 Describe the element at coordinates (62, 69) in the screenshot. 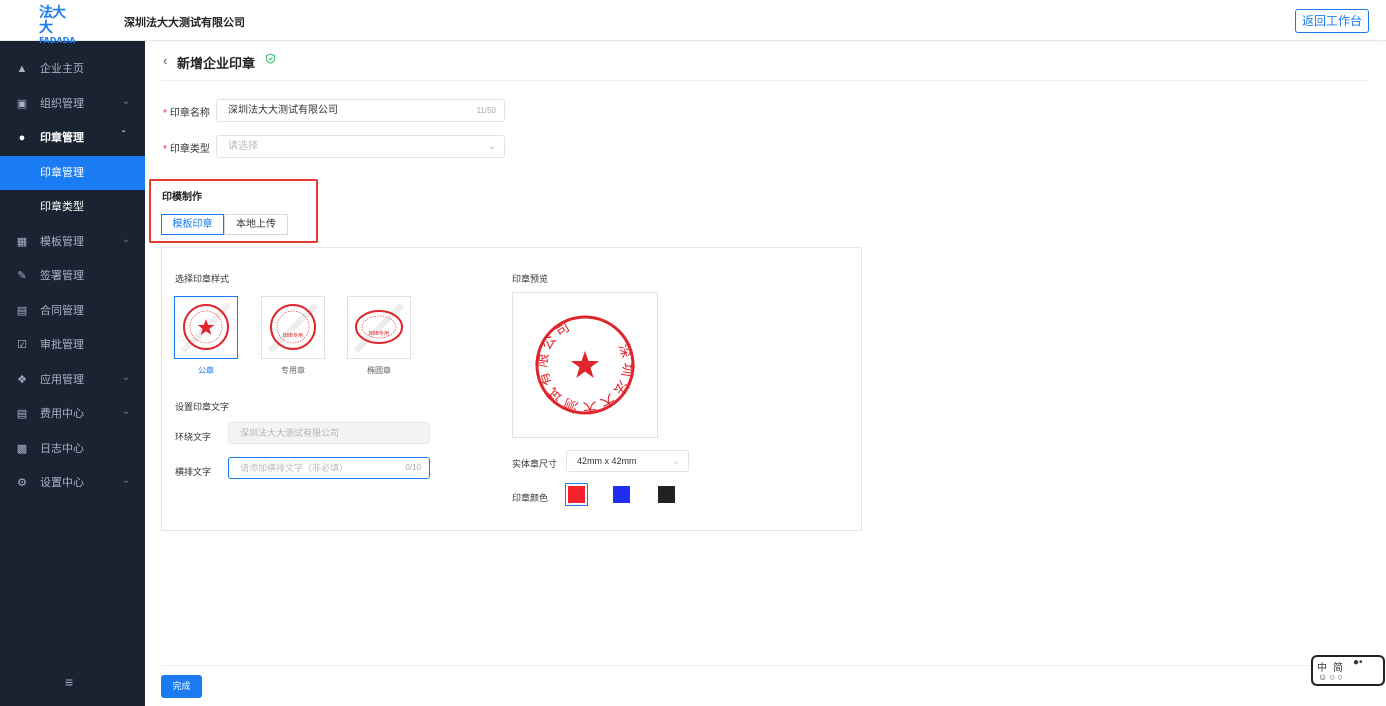

I see `sidebar-item-label: 企业主页` at that location.